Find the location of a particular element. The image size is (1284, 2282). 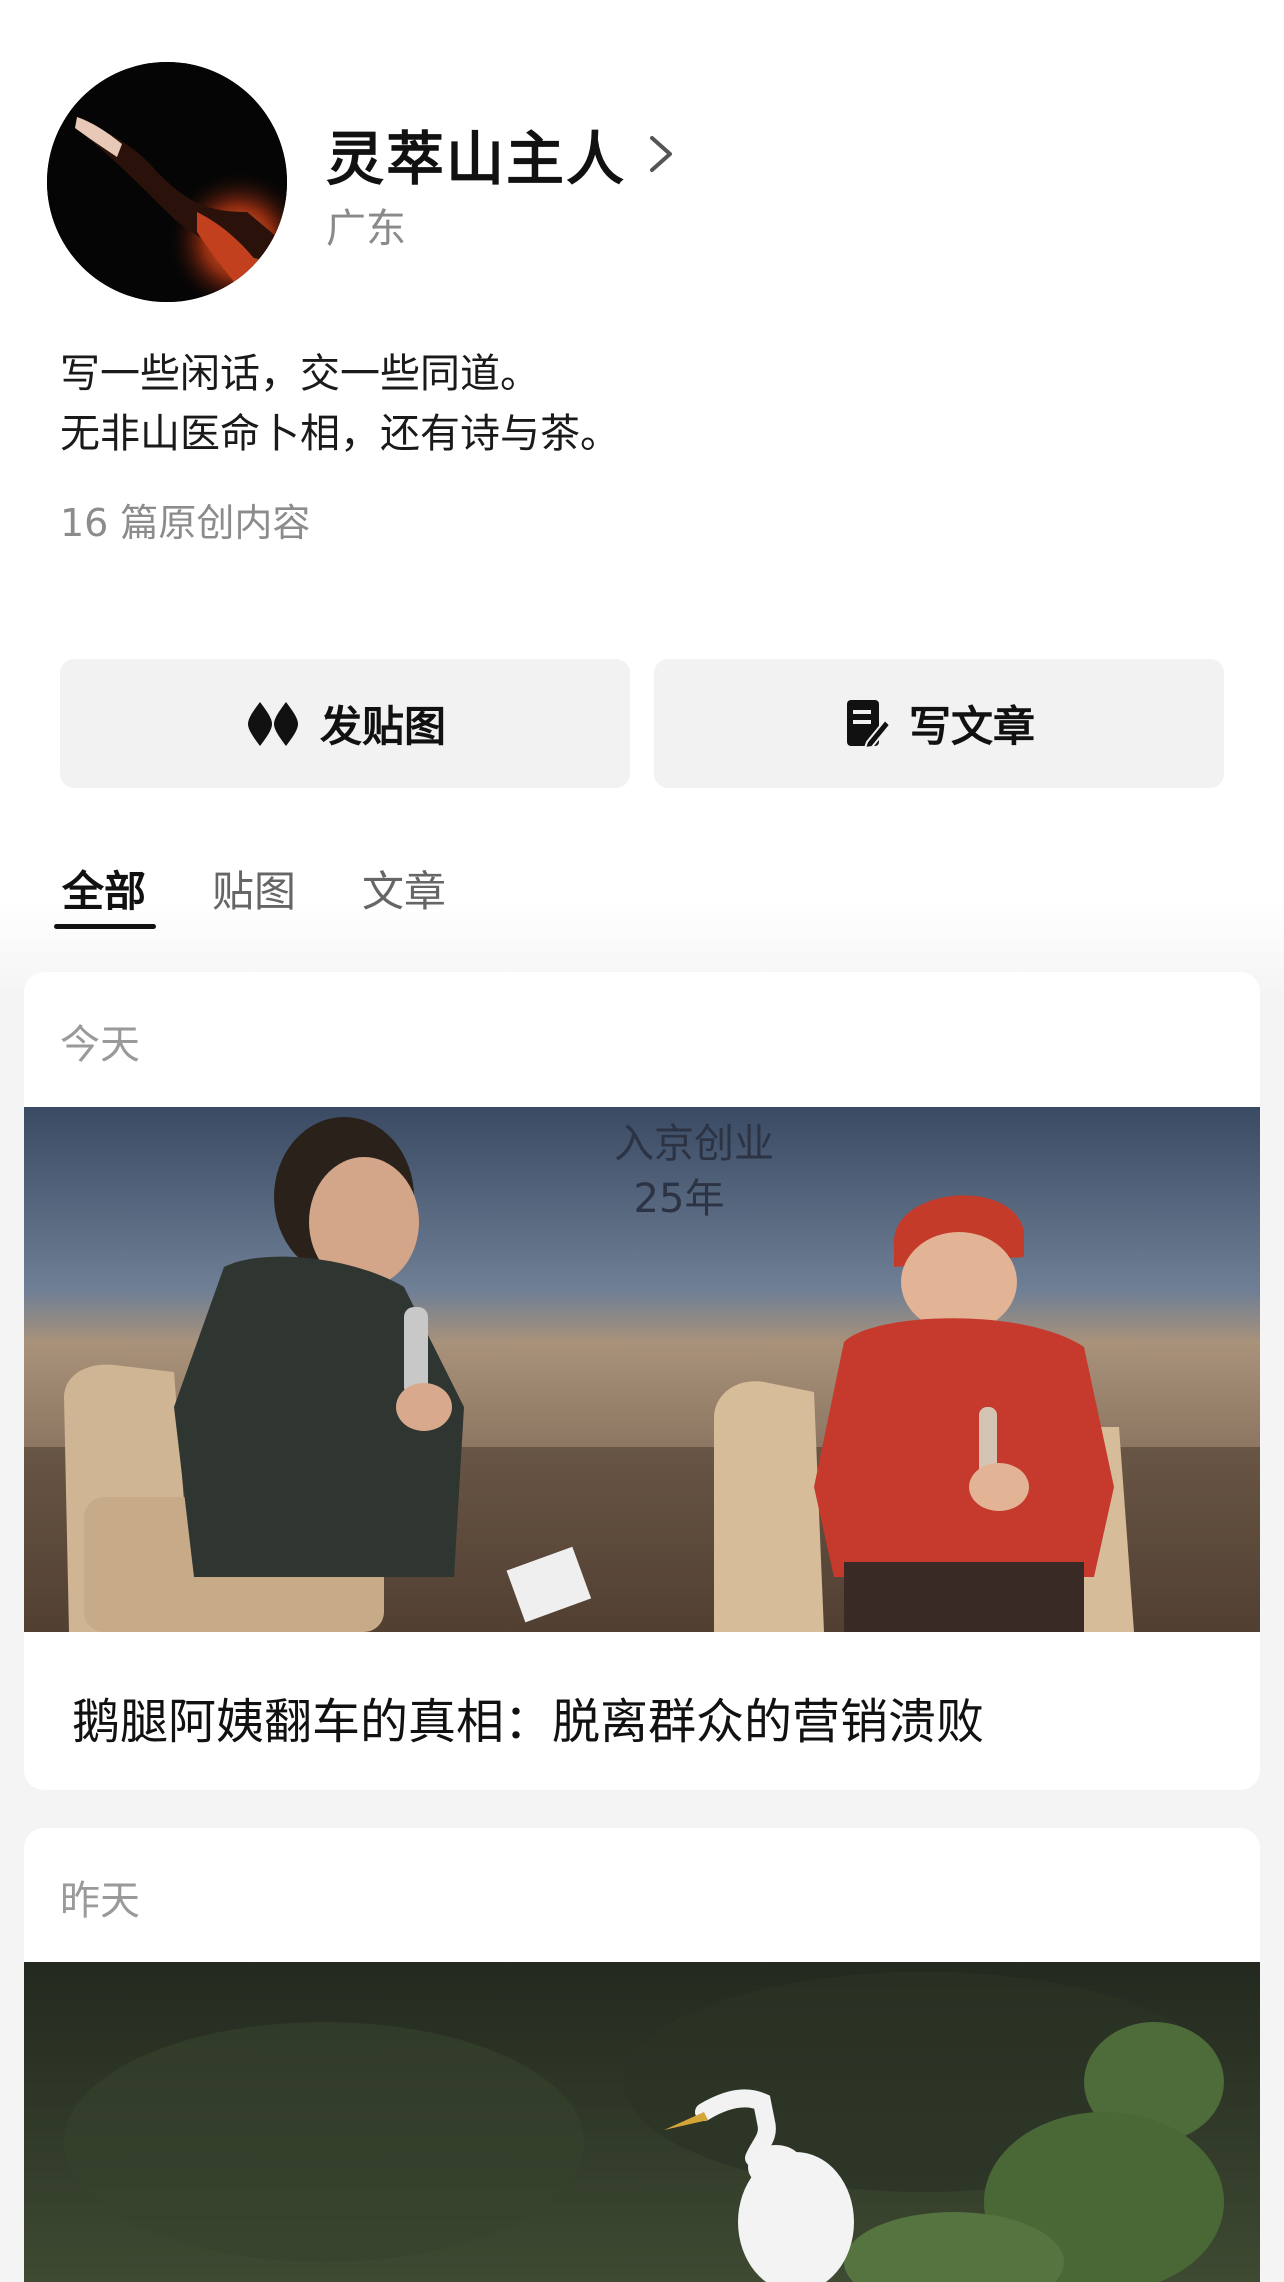

avatar is located at coordinates (167, 182).